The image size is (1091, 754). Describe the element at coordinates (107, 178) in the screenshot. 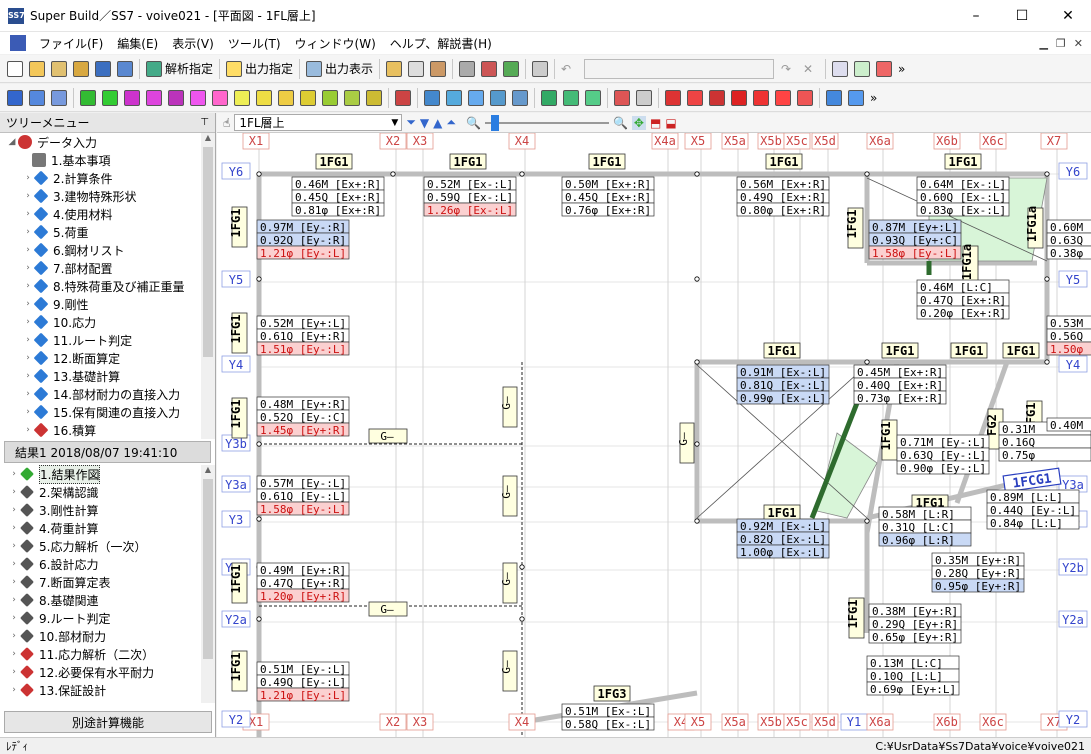

I see `tree-item-2: › 2.計算条件` at that location.